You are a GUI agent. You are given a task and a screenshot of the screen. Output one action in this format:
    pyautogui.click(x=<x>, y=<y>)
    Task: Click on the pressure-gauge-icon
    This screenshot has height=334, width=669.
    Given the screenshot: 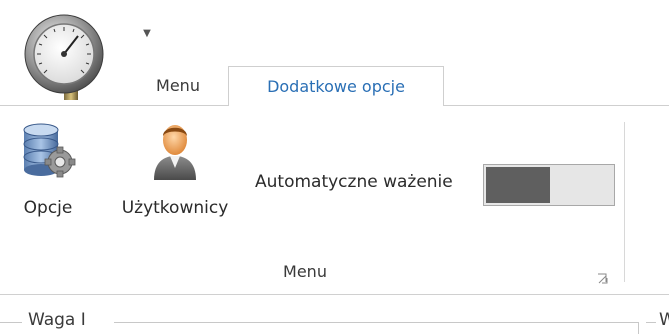 What is the action you would take?
    pyautogui.click(x=64, y=57)
    